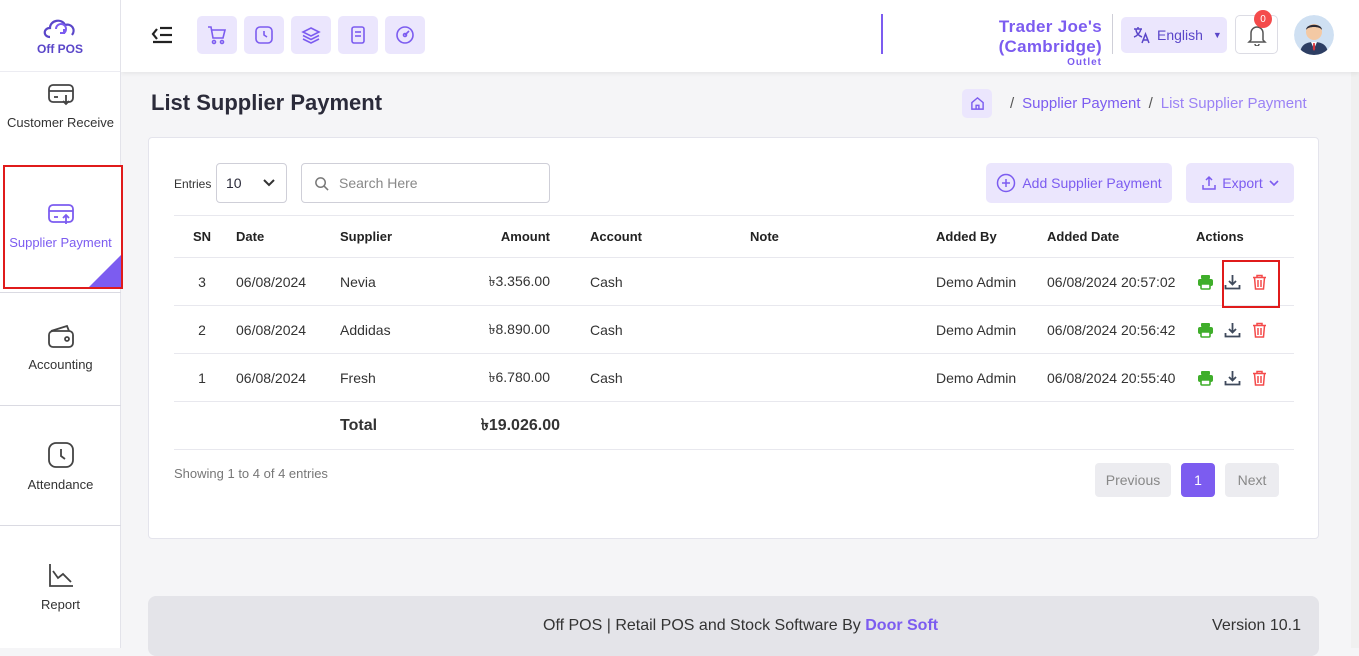  I want to click on export-button-label: Export, so click(1242, 183).